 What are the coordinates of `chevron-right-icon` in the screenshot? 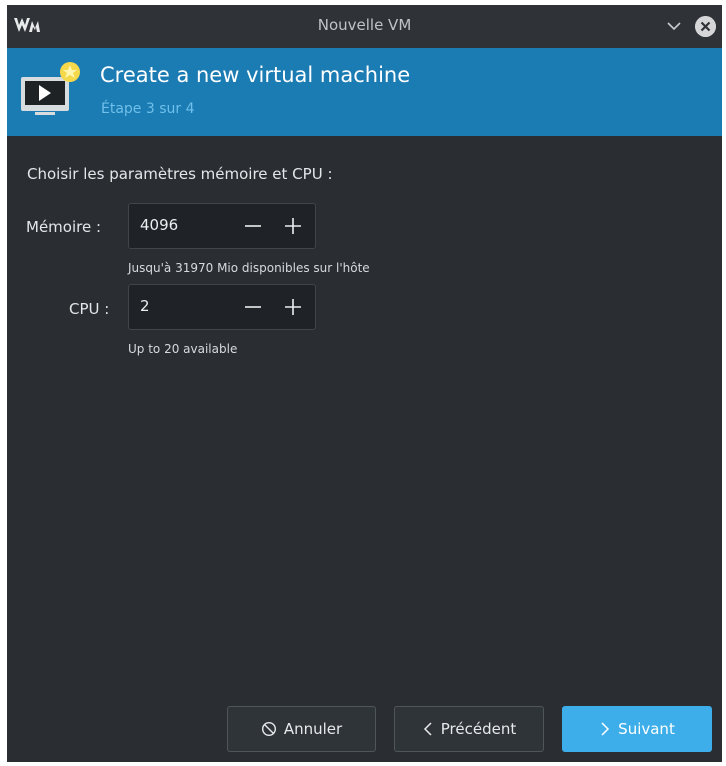 It's located at (605, 729).